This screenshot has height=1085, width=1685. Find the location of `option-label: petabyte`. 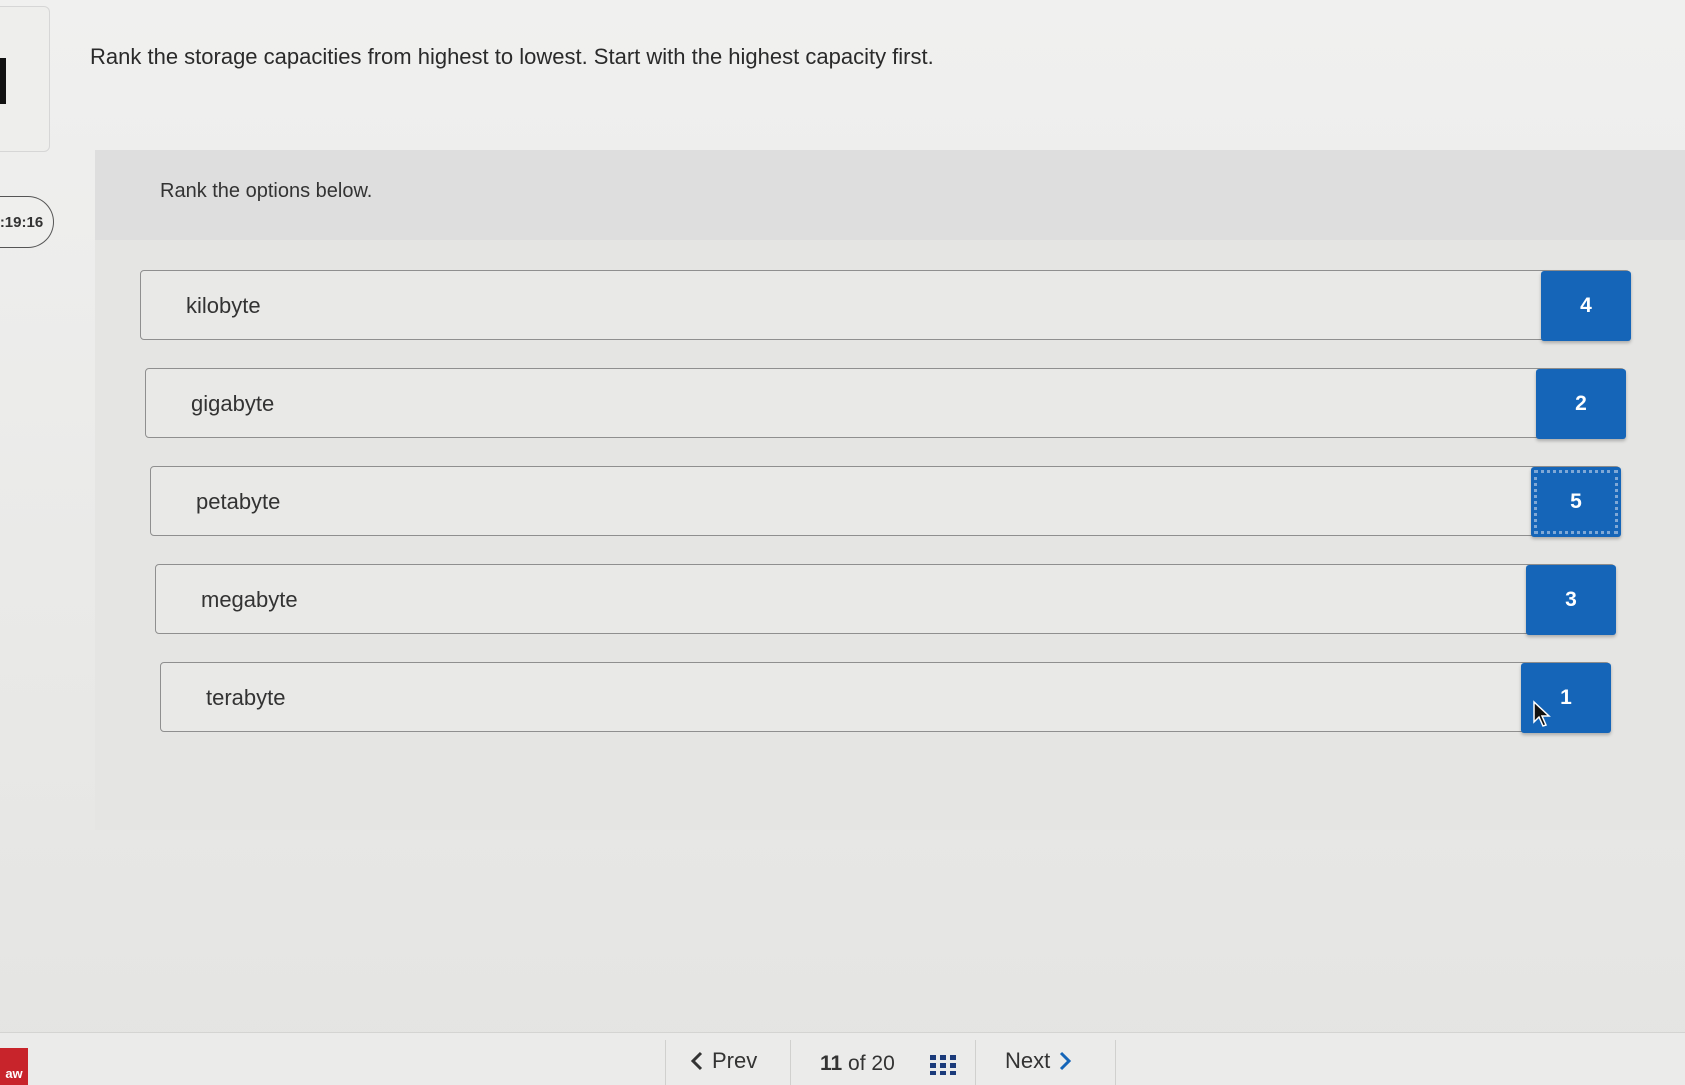

option-label: petabyte is located at coordinates (238, 501).